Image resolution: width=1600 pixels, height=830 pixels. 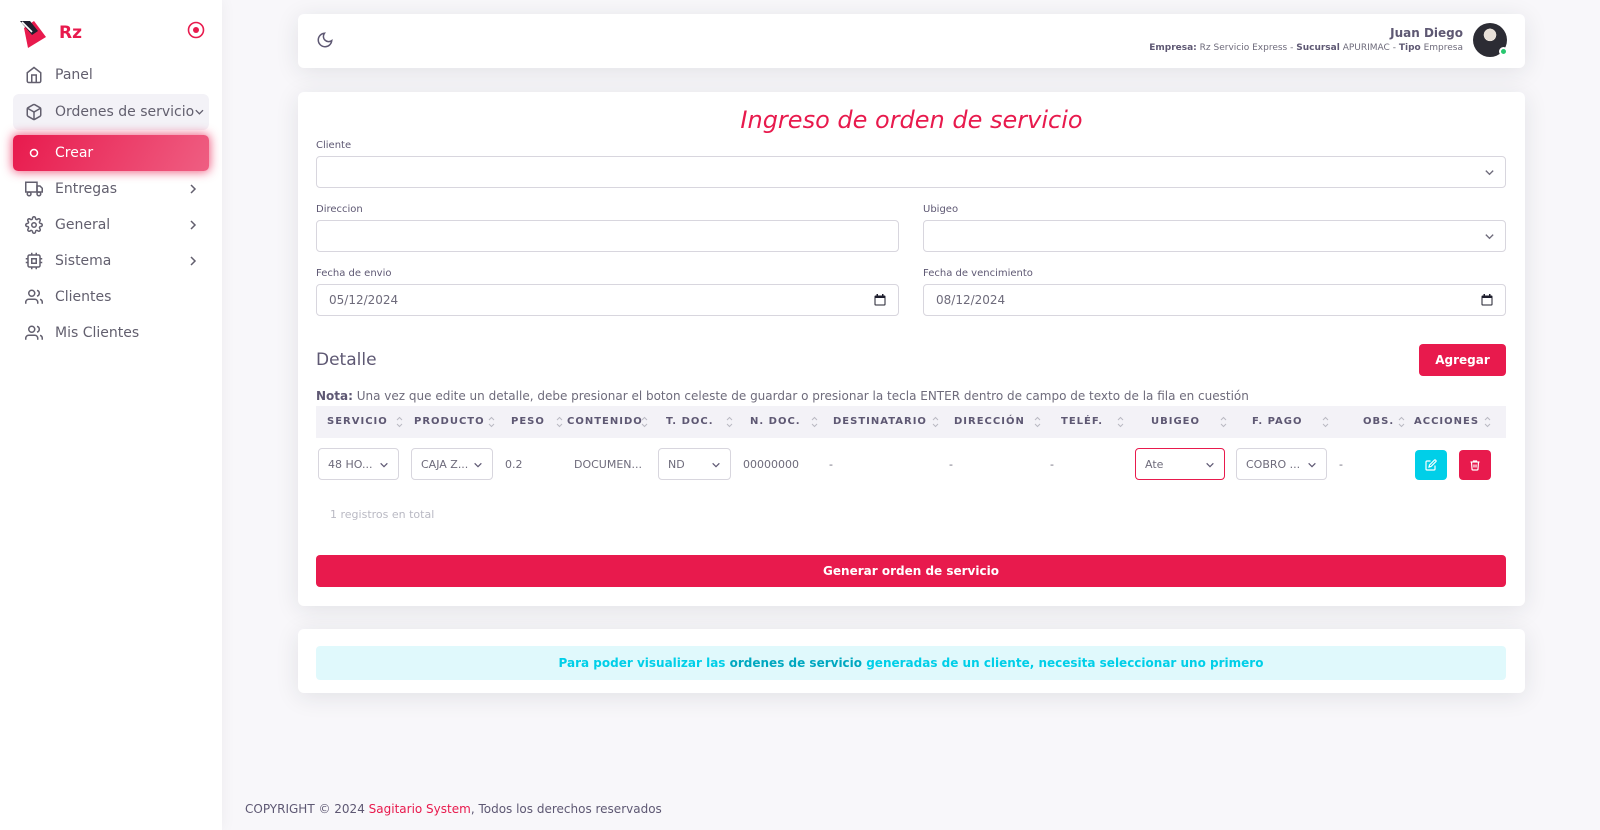 I want to click on alert-text-strong: ordenes de servicio, so click(x=796, y=663).